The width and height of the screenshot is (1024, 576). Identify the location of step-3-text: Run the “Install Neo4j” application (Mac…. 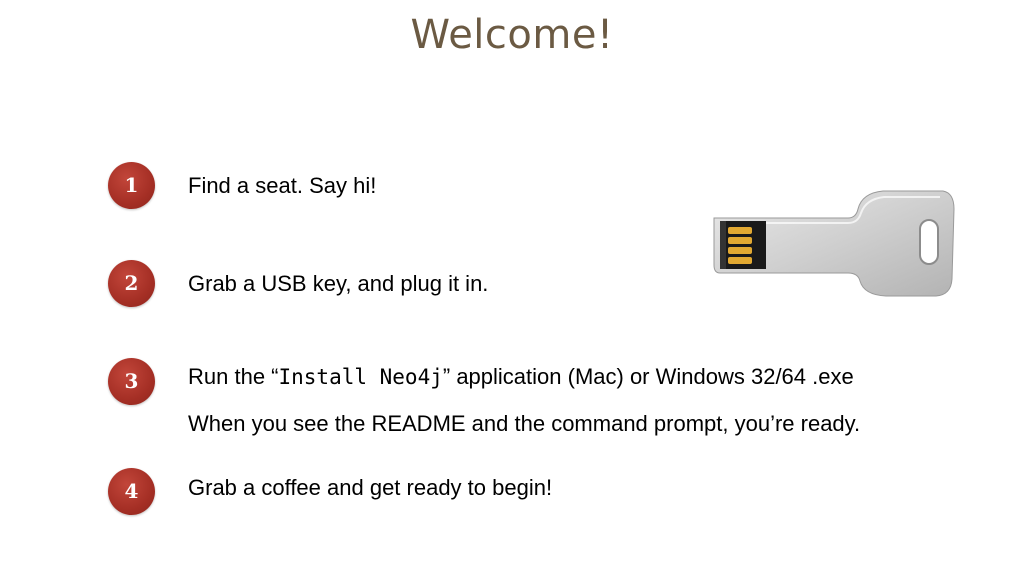
(521, 377).